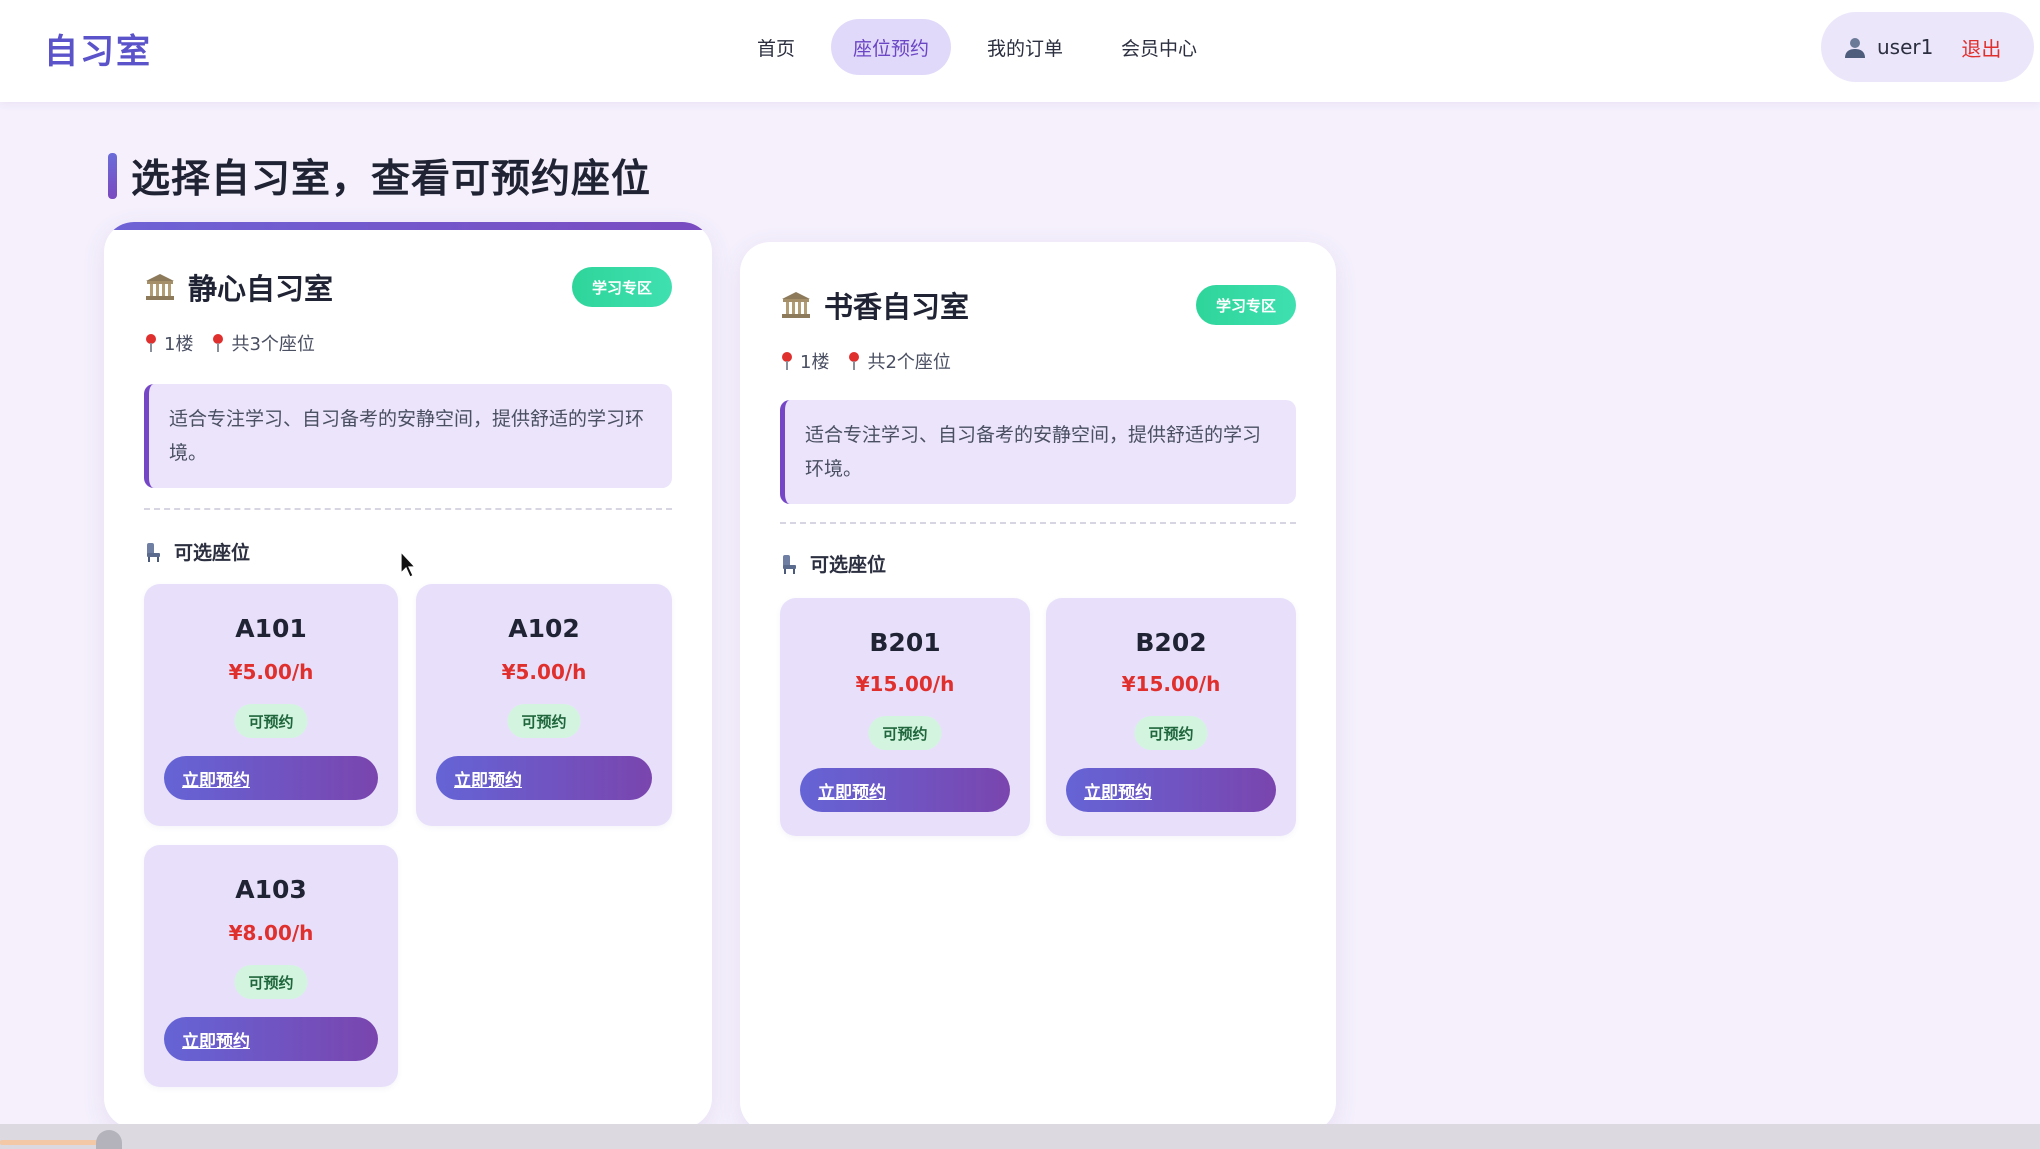 The height and width of the screenshot is (1149, 2040). I want to click on room-header: 静心自习室 学习专区, so click(408, 287).